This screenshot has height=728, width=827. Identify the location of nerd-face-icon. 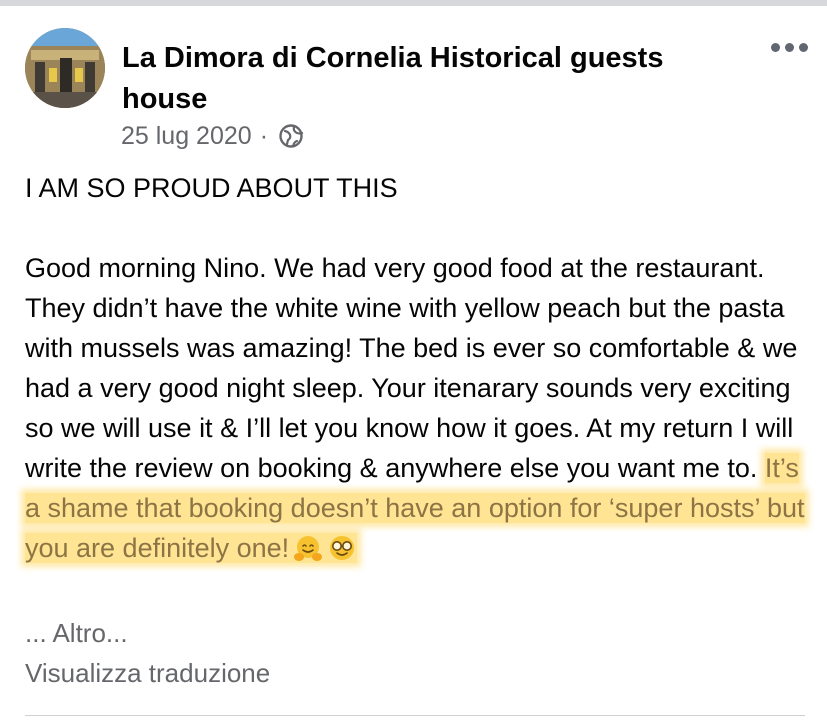
(342, 548).